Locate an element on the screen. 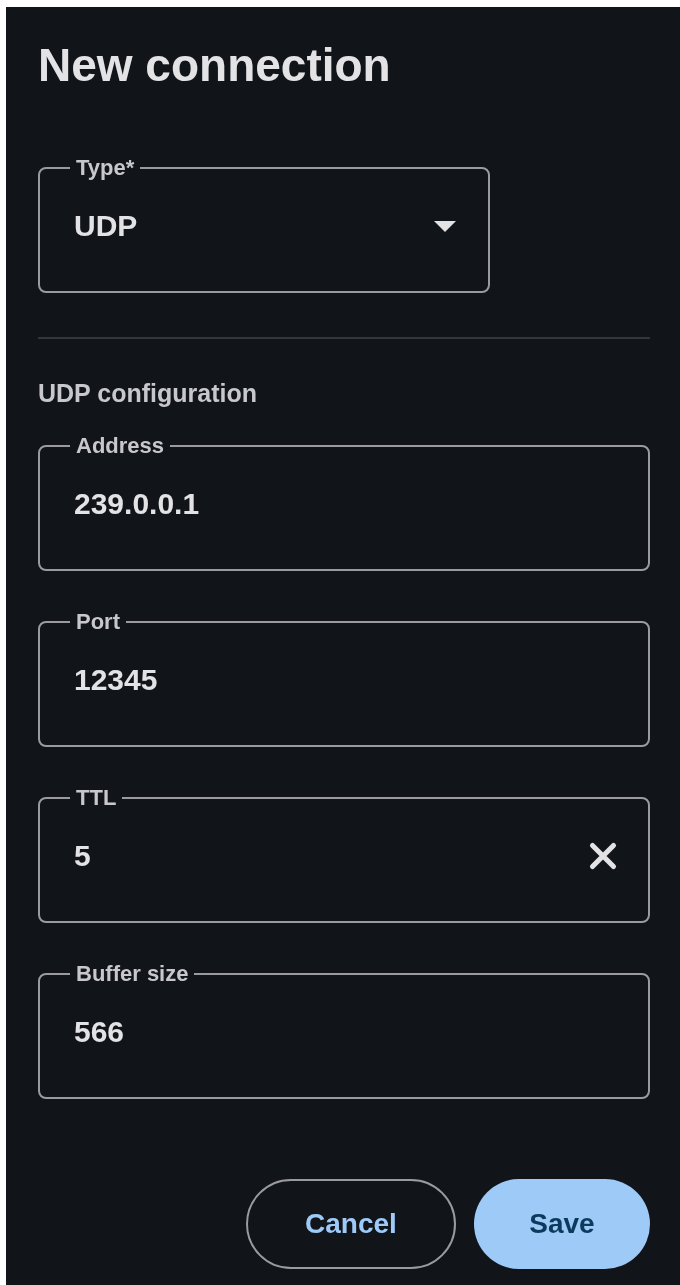 This screenshot has height=1285, width=680. dropdown-caret-icon is located at coordinates (445, 226).